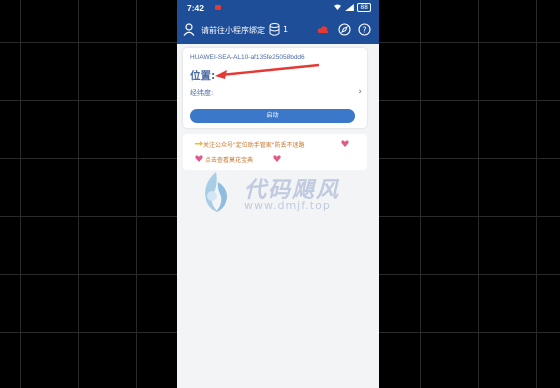 The height and width of the screenshot is (388, 560). Describe the element at coordinates (202, 93) in the screenshot. I see `coordinate-label: 经纬度:` at that location.